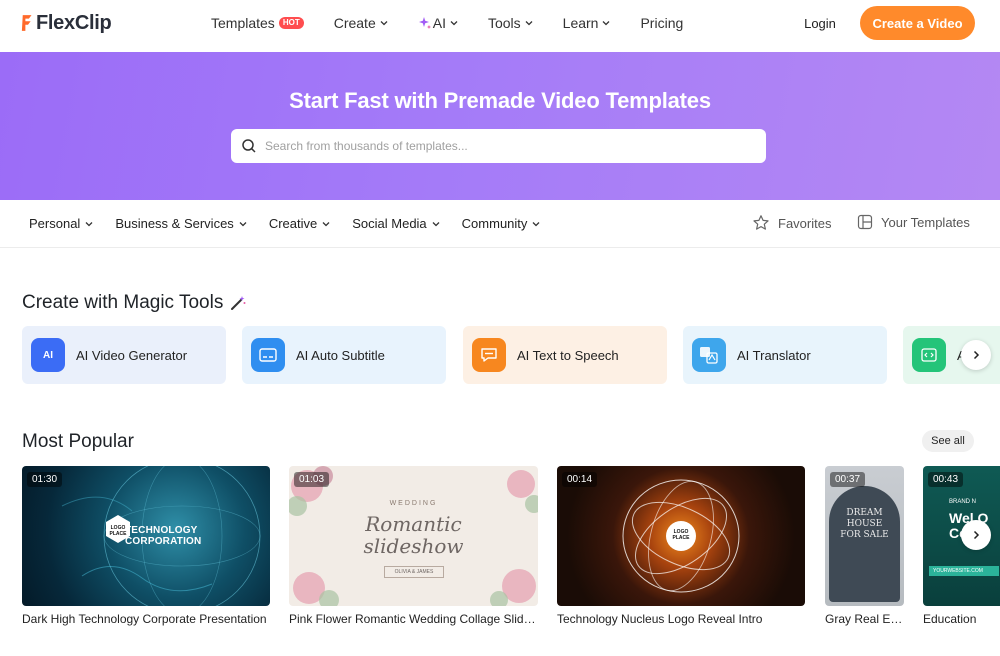 The width and height of the screenshot is (1000, 656). What do you see at coordinates (312, 479) in the screenshot?
I see `duration-badge: 01:03` at bounding box center [312, 479].